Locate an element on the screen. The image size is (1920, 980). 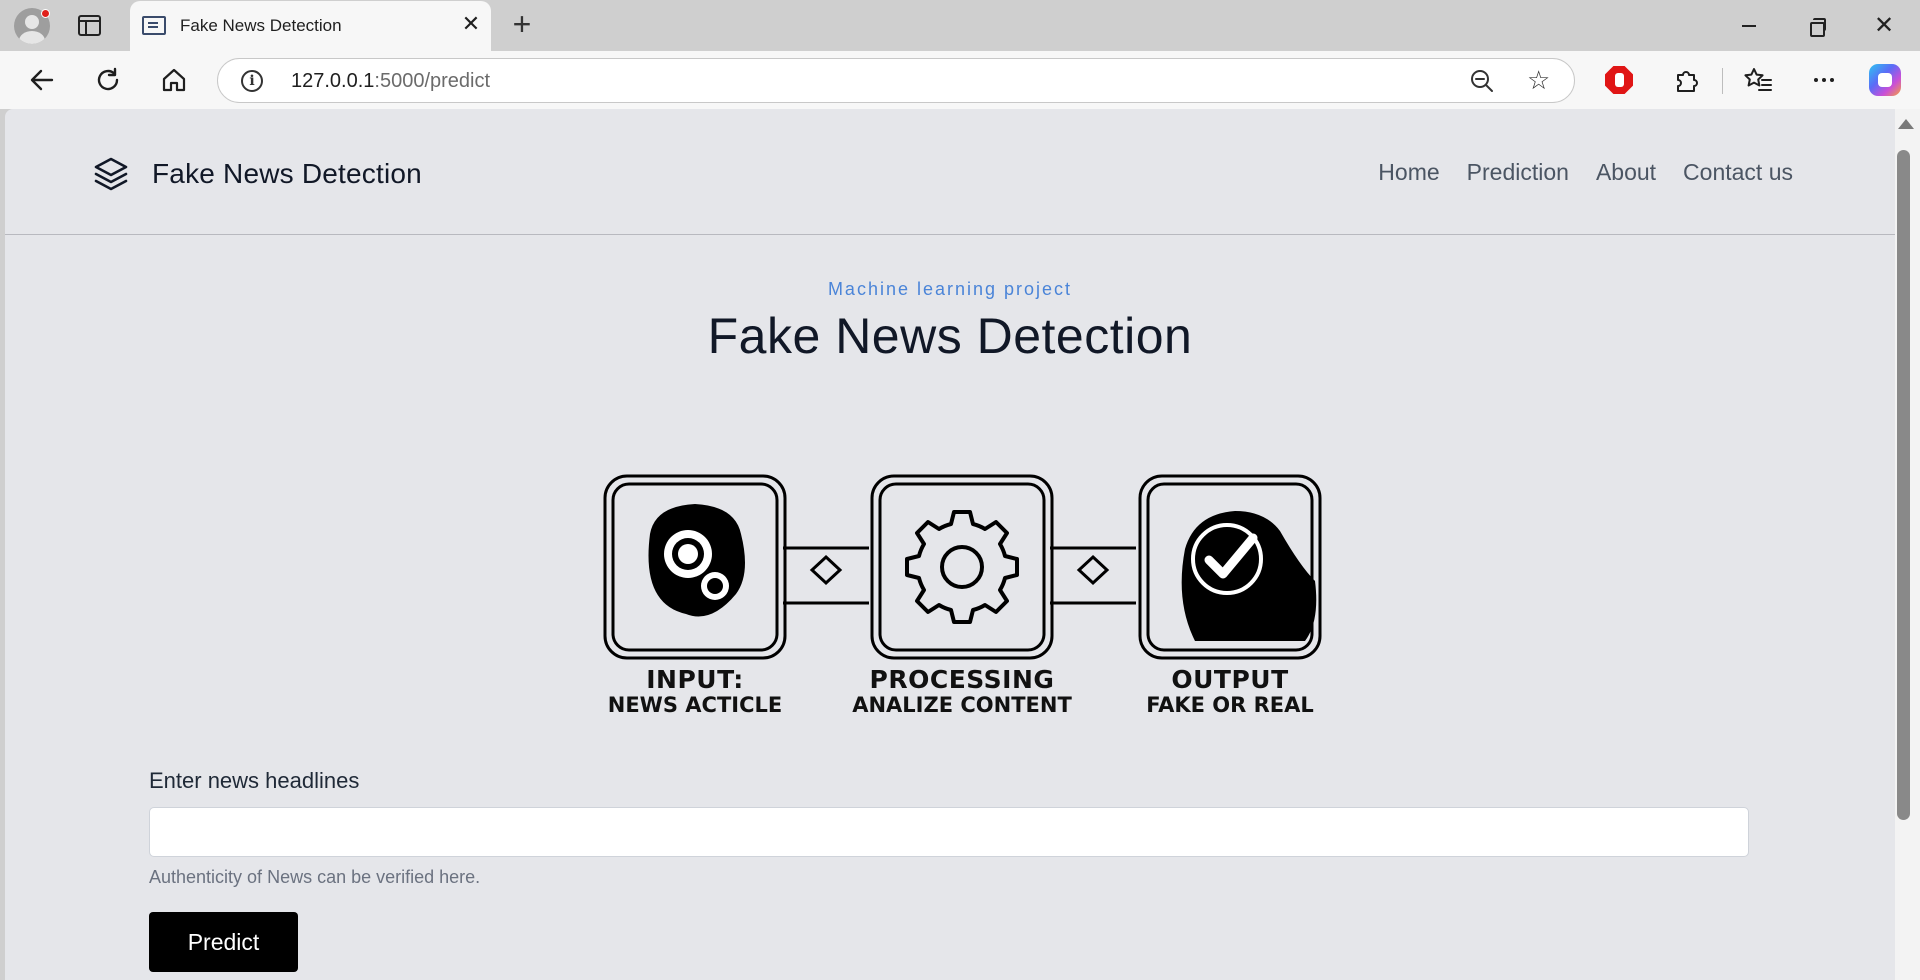
browser-tab-bar: Fake News Detection ✕ + ✕ is located at coordinates (960, 25).